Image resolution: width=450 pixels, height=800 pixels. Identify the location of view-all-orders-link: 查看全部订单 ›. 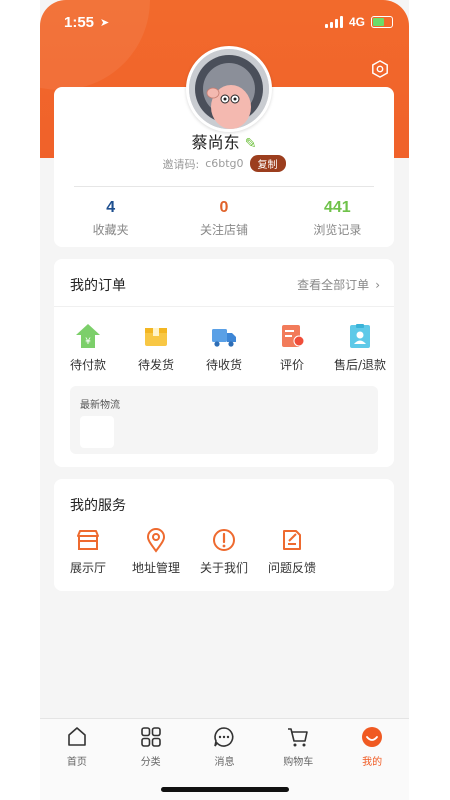
(338, 284).